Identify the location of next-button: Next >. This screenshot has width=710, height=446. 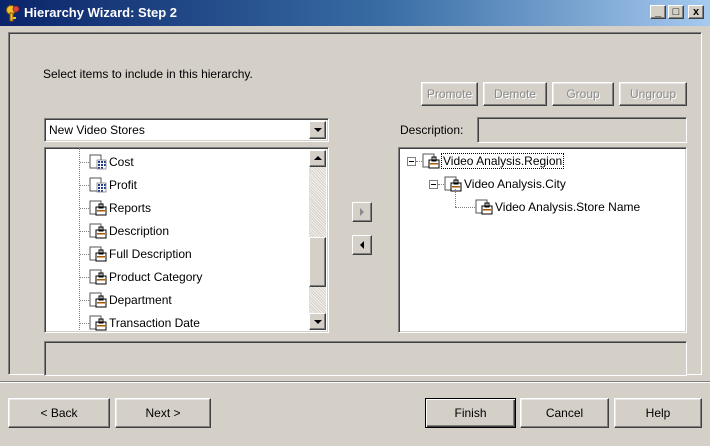
(163, 413).